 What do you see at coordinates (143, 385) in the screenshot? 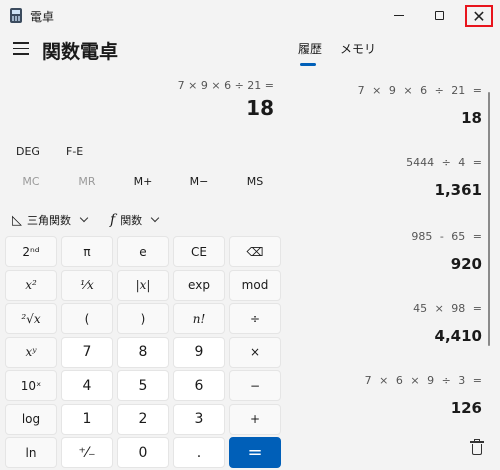
I see `digit-5-key: 5` at bounding box center [143, 385].